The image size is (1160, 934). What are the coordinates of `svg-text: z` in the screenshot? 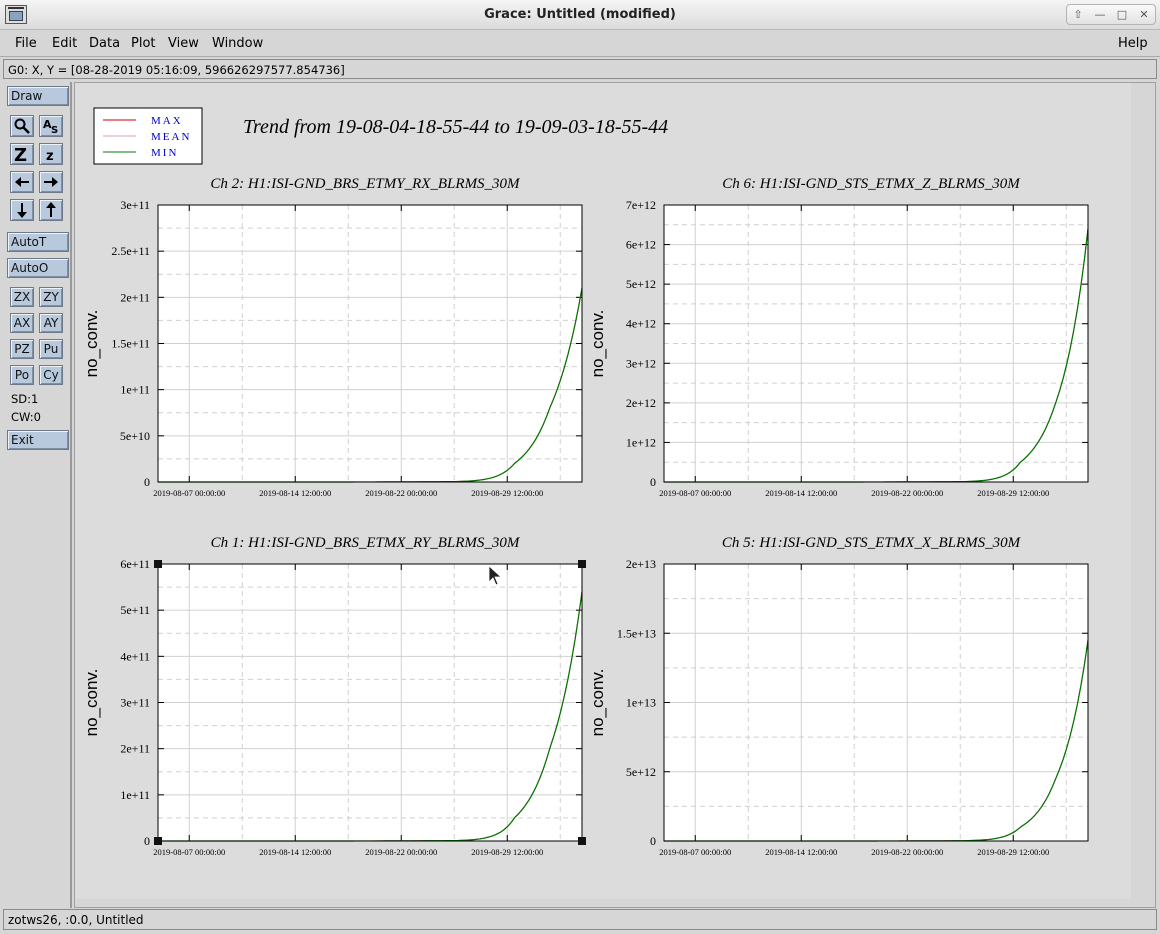 It's located at (50, 156).